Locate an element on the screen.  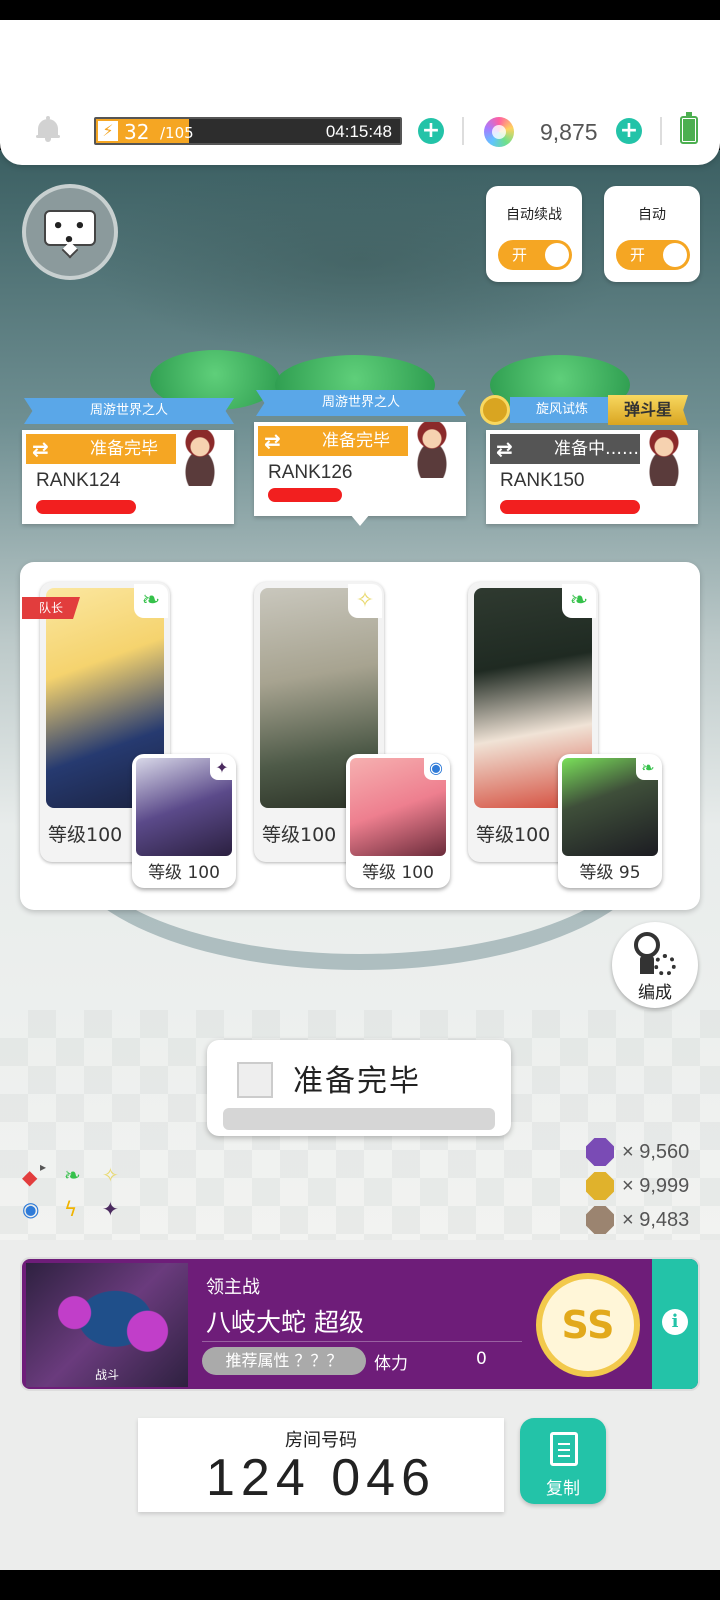
chat-button: • • • is located at coordinates (70, 232).